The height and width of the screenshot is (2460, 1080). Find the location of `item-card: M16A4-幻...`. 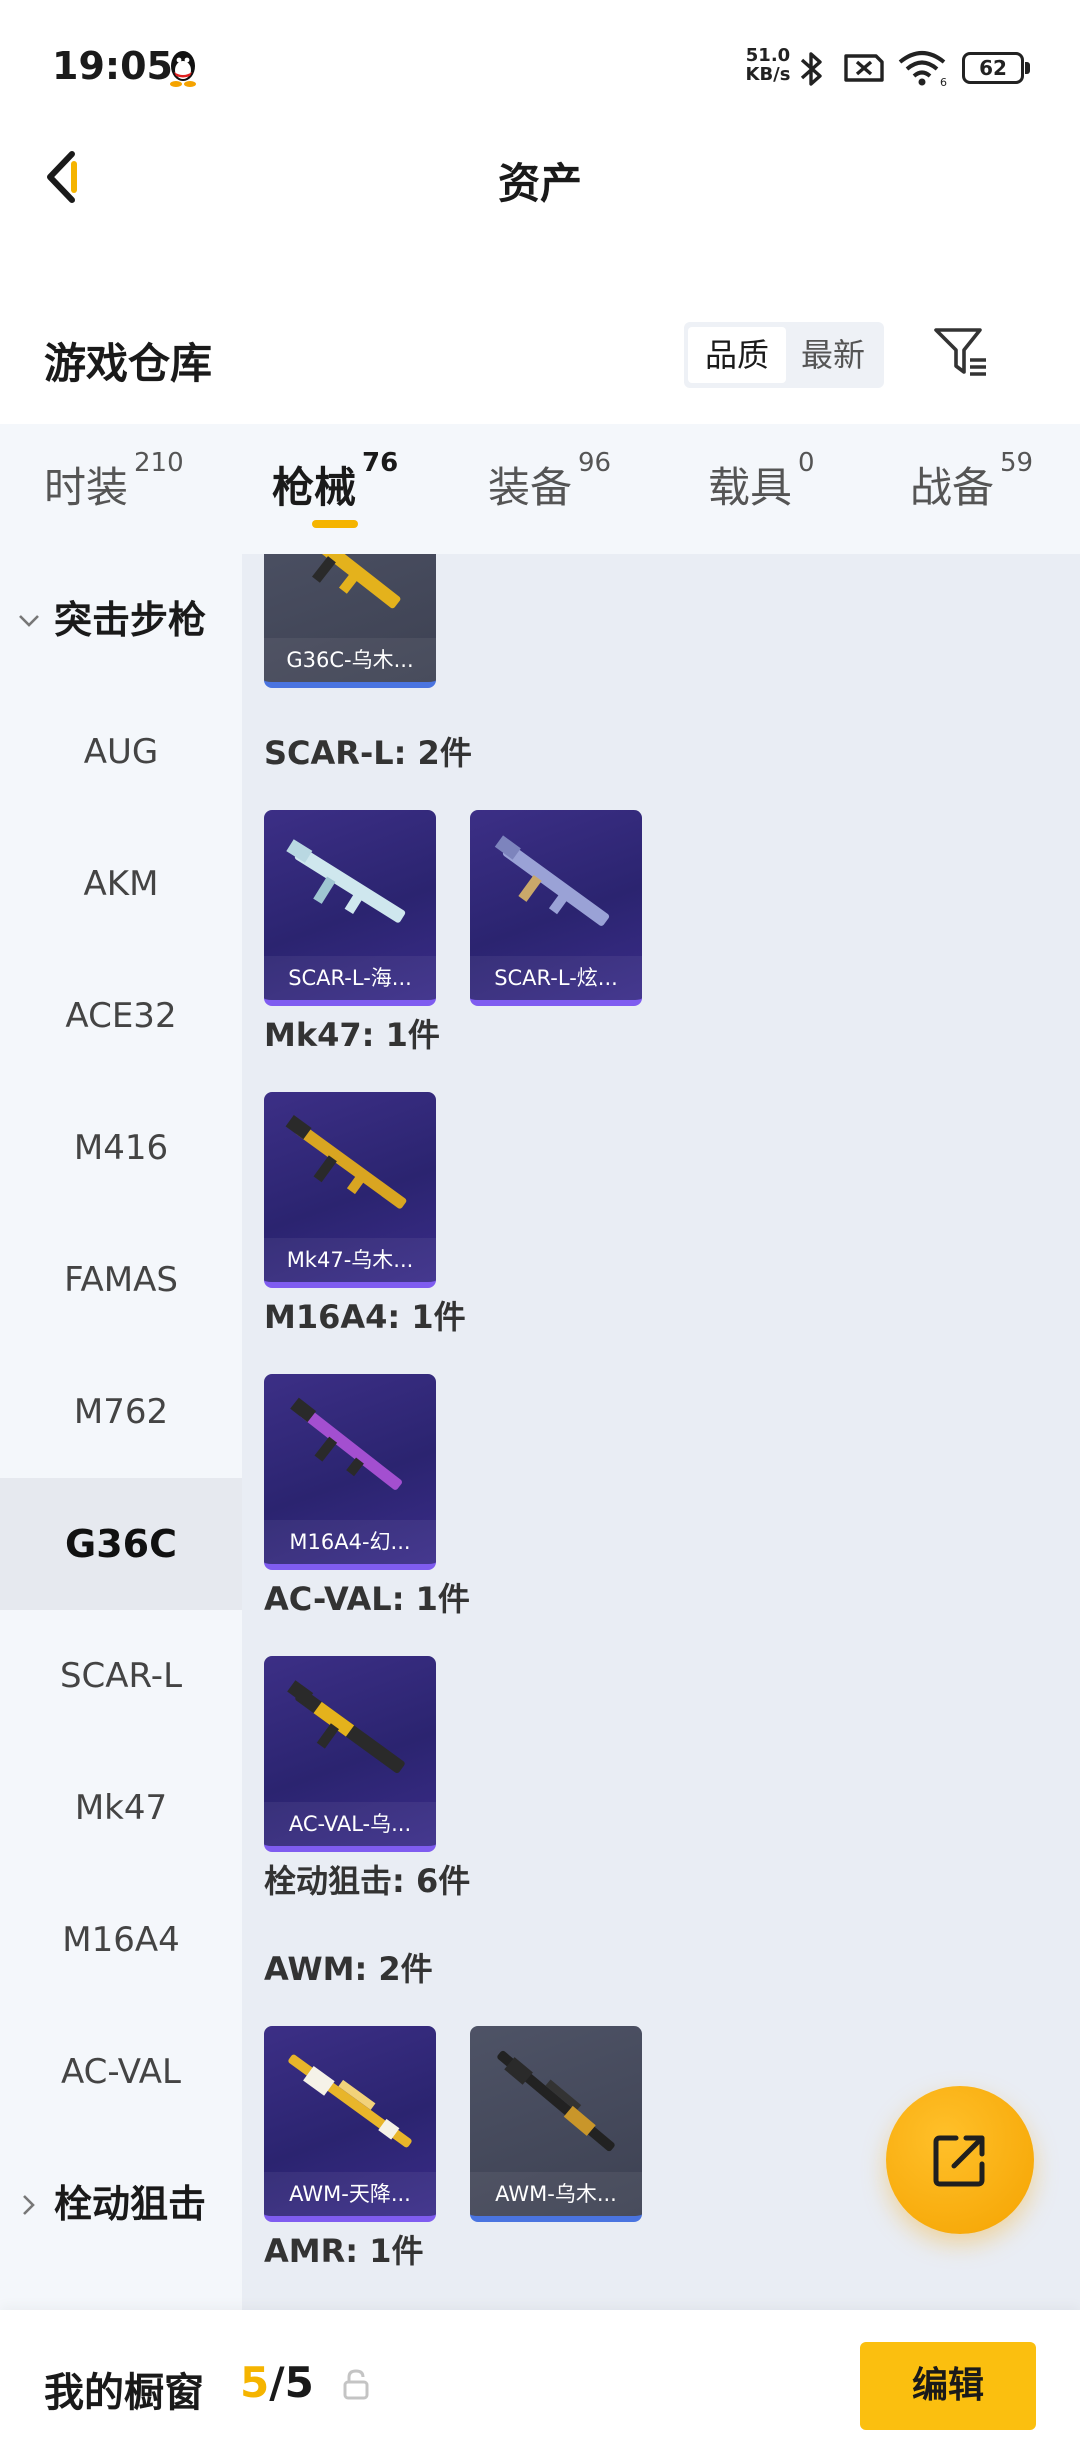

item-card: M16A4-幻... is located at coordinates (350, 1472).